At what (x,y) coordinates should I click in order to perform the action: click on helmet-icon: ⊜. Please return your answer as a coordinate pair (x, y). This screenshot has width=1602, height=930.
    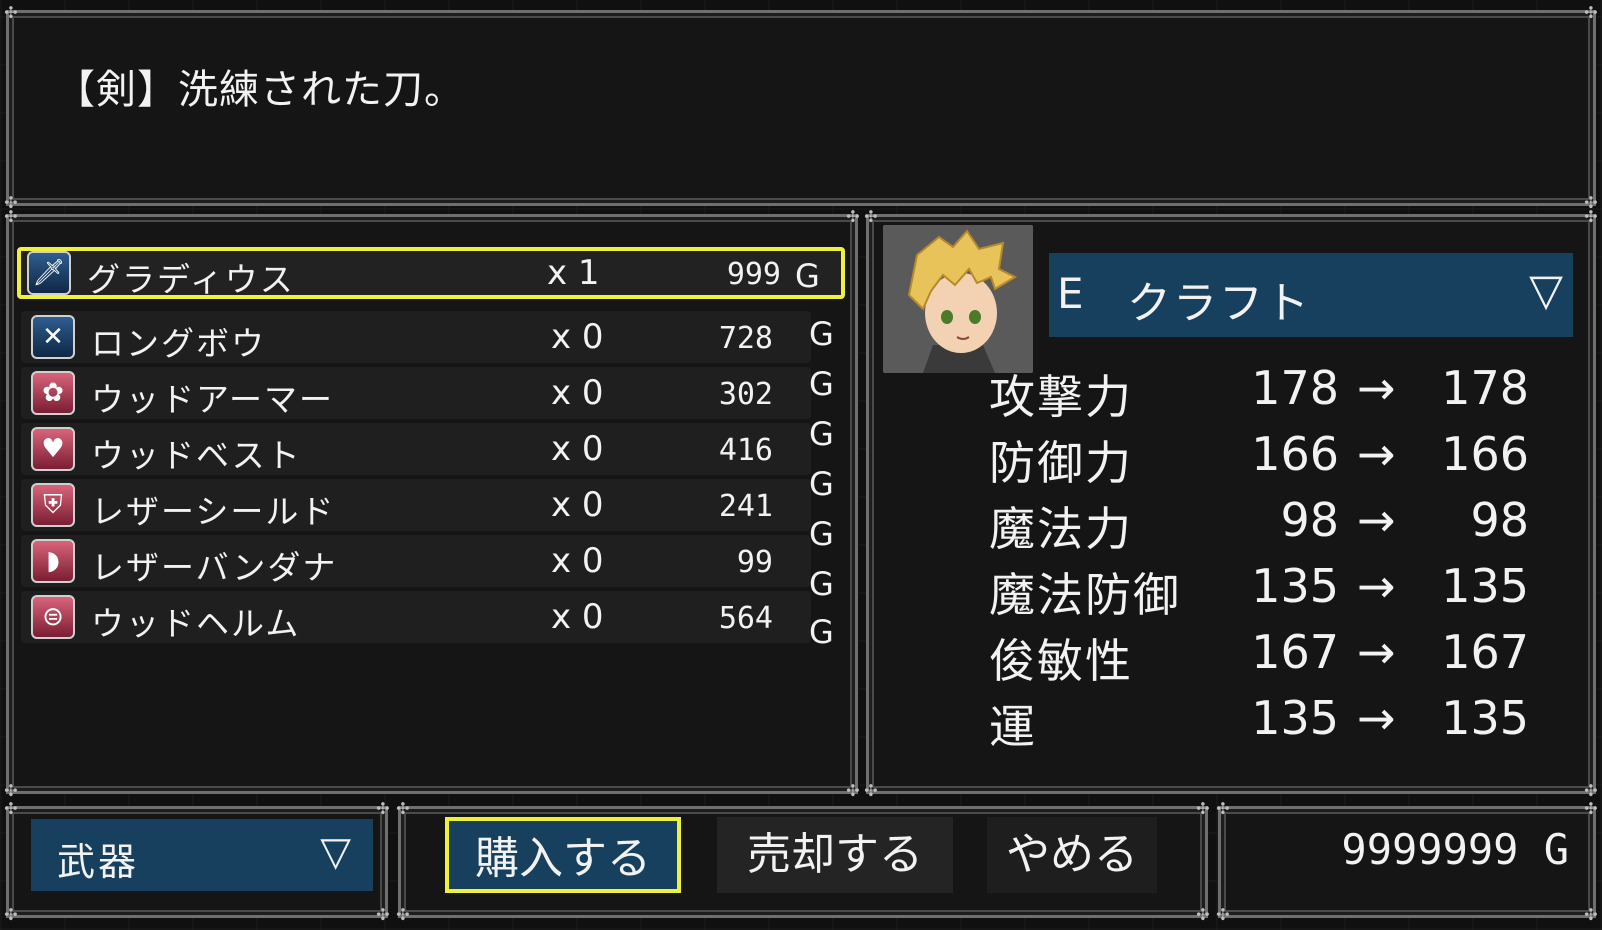
    Looking at the image, I should click on (53, 617).